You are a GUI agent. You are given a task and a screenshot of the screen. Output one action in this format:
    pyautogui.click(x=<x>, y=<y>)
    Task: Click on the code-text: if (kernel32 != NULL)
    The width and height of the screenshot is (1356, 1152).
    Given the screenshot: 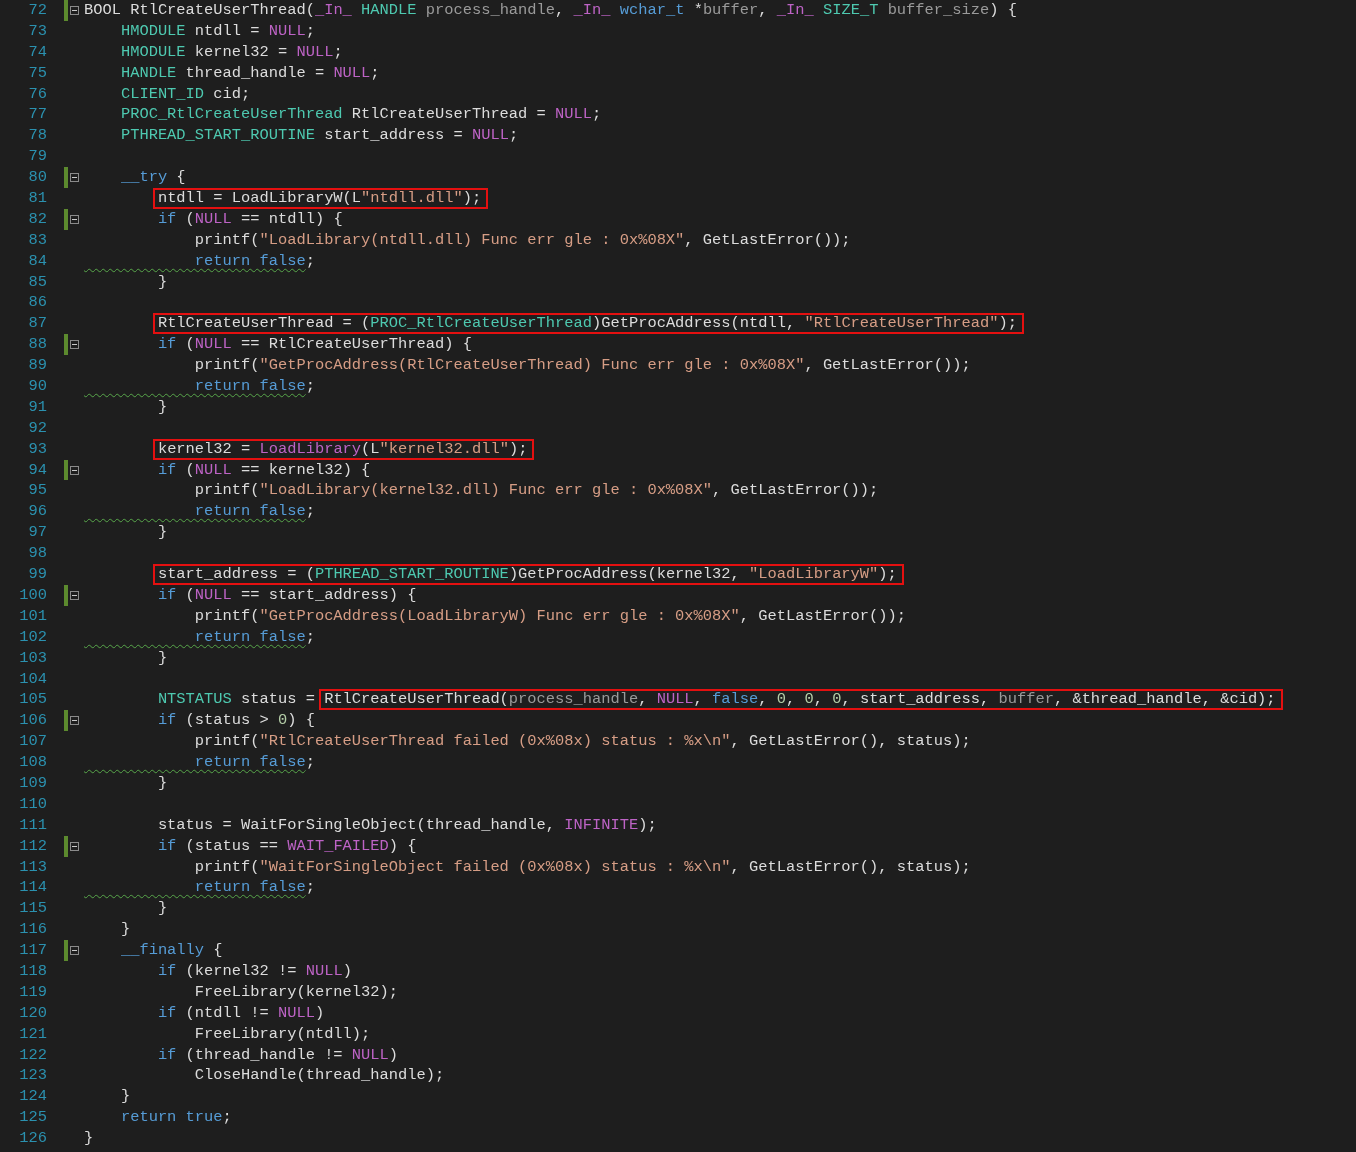 What is the action you would take?
    pyautogui.click(x=254, y=971)
    